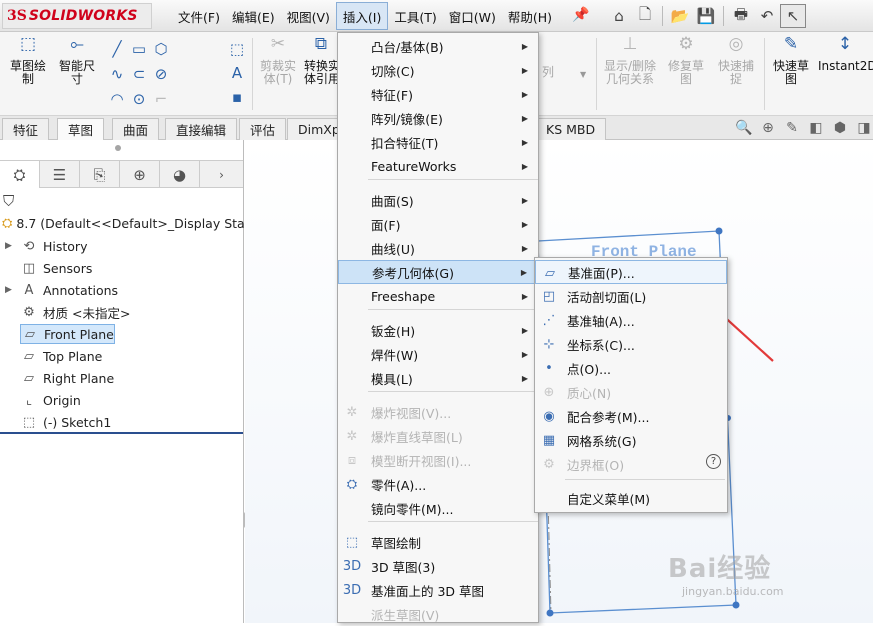  Describe the element at coordinates (630, 61) in the screenshot. I see `relations-button: ⊥ 显示/删除 几何关系` at that location.